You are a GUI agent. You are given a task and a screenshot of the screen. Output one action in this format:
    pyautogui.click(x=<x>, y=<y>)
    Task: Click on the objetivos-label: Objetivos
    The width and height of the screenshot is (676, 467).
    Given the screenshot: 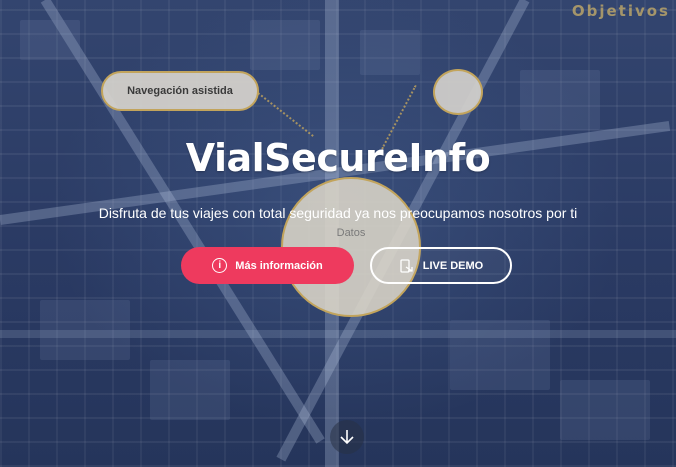 What is the action you would take?
    pyautogui.click(x=620, y=11)
    